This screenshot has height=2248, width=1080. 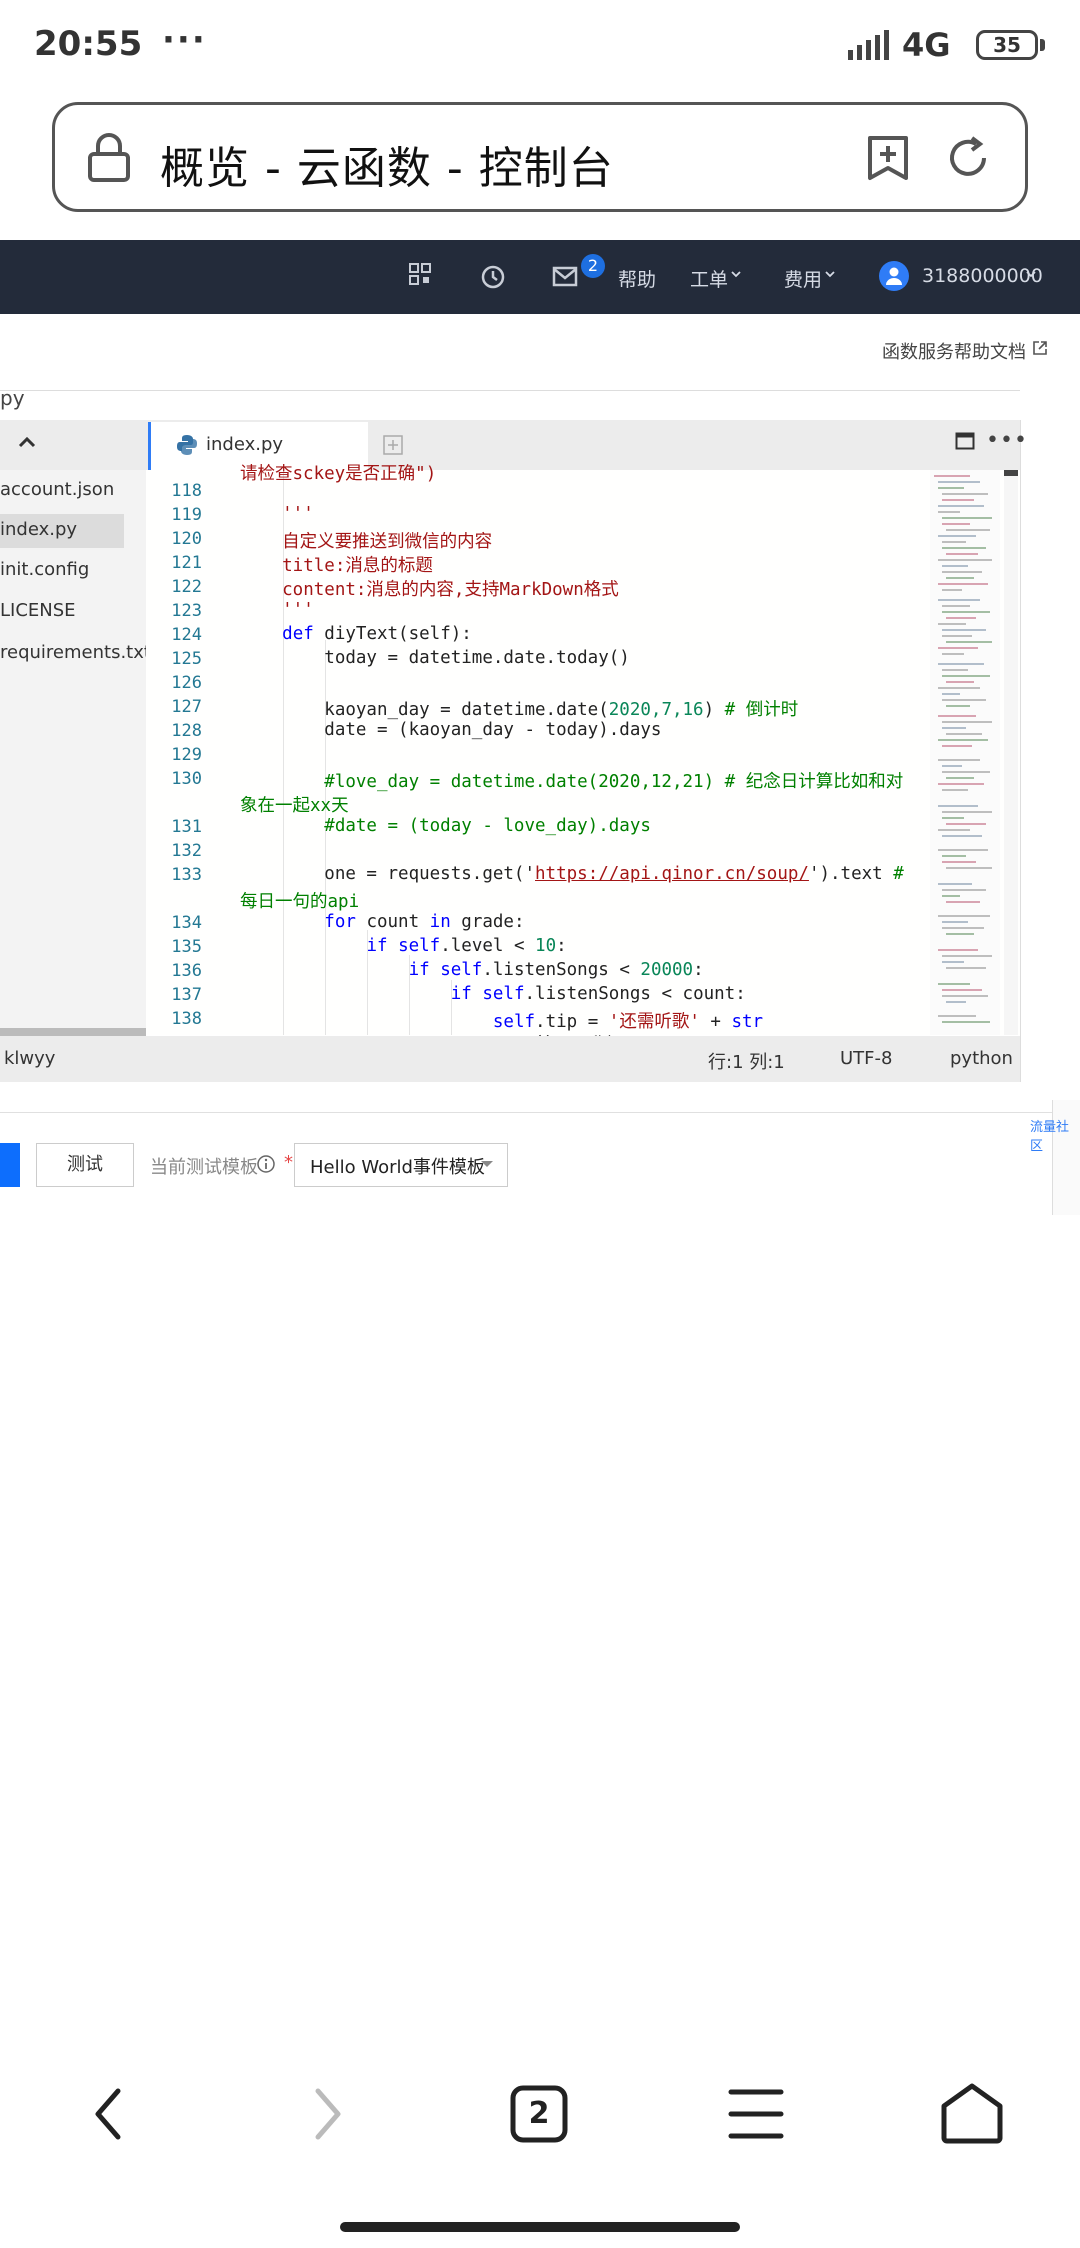 What do you see at coordinates (926, 45) in the screenshot?
I see `network-type: 4G` at bounding box center [926, 45].